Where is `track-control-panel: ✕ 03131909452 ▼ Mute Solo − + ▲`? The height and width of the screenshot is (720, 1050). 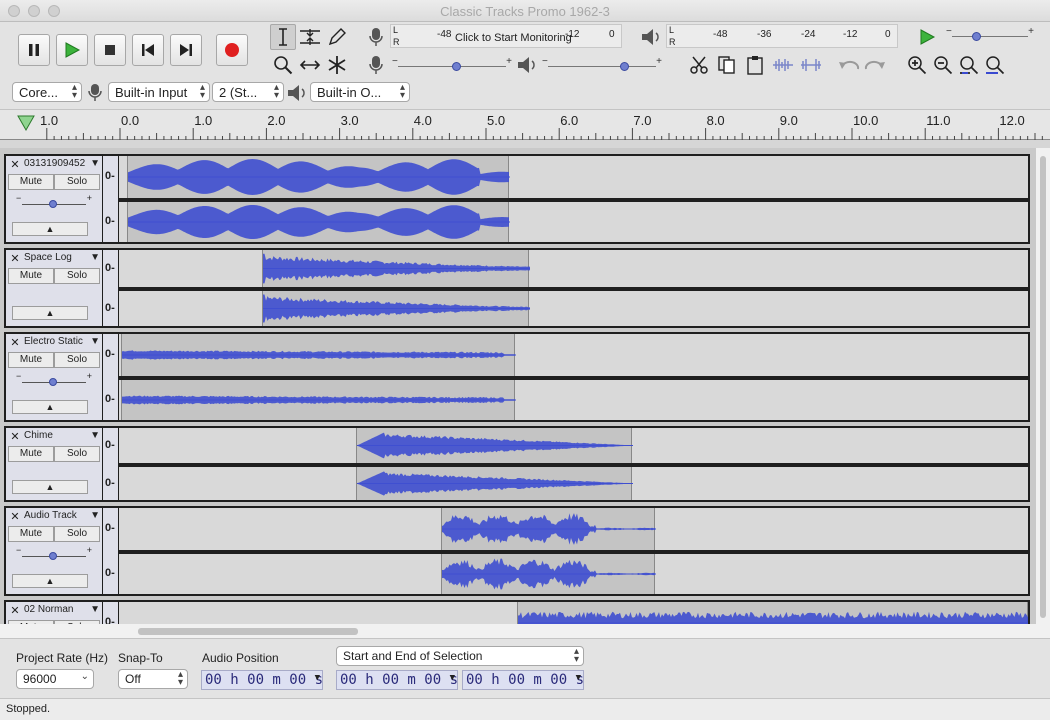
track-control-panel: ✕ 03131909452 ▼ Mute Solo − + ▲ is located at coordinates (54, 199).